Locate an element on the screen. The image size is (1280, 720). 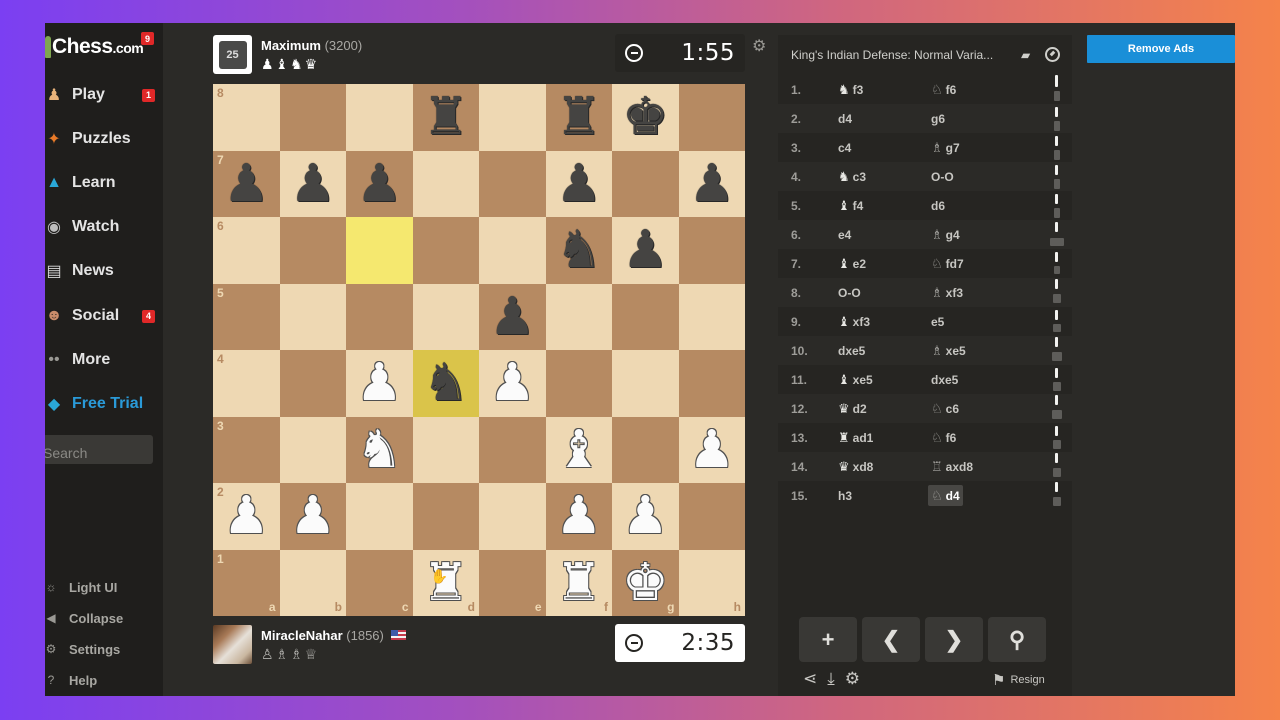
black-move: ♗ xf3 is located at coordinates (947, 292).